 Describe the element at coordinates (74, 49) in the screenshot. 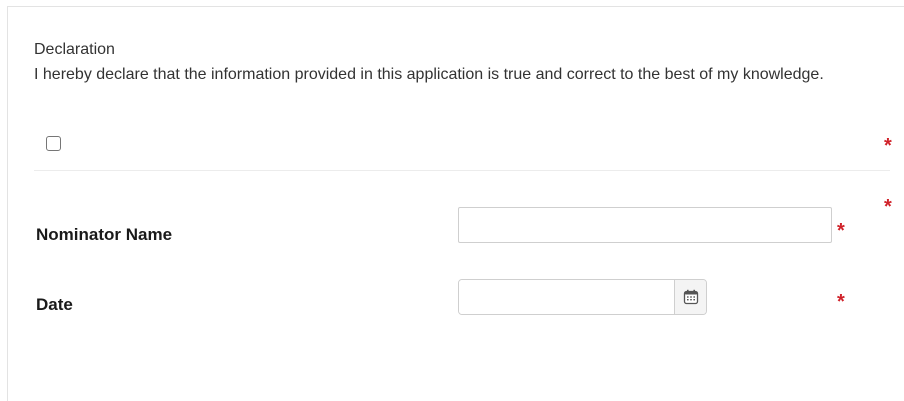

I see `declaration-title: Declaration` at that location.